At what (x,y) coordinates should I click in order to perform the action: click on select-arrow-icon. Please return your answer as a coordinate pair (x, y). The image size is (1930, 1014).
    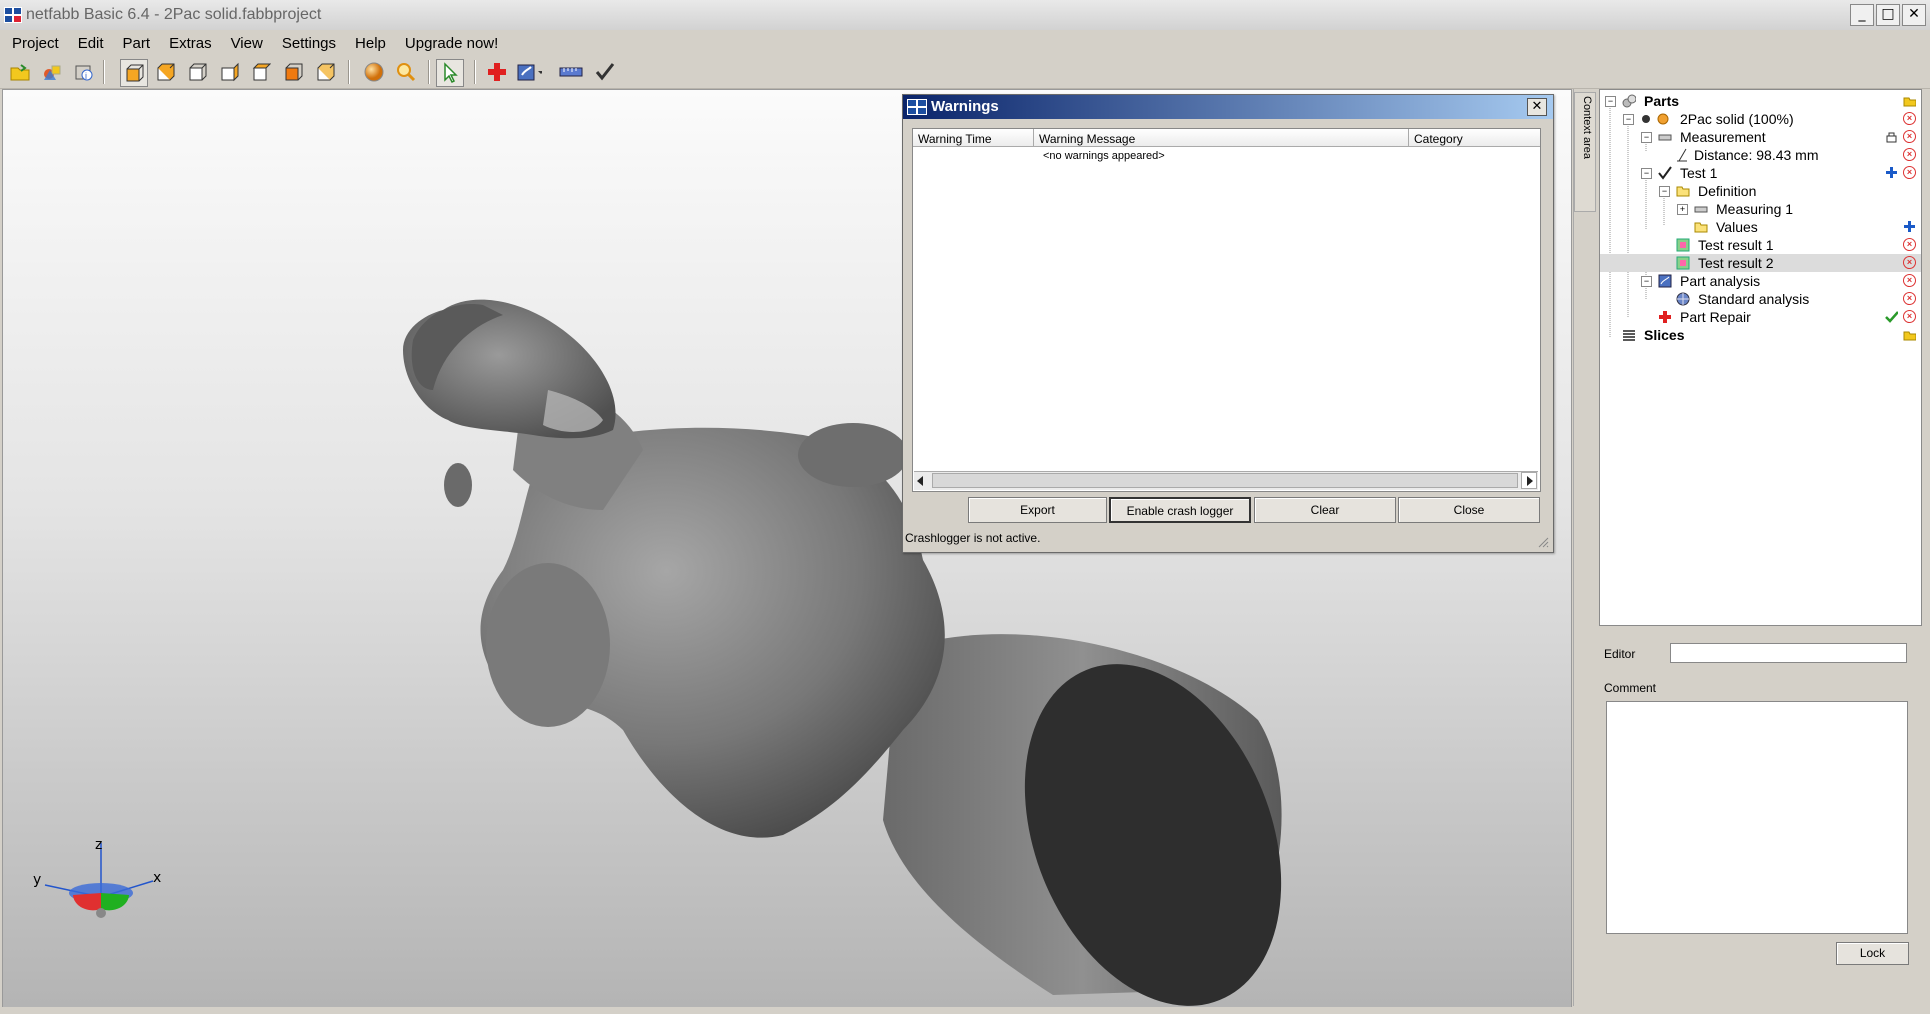
    Looking at the image, I should click on (450, 73).